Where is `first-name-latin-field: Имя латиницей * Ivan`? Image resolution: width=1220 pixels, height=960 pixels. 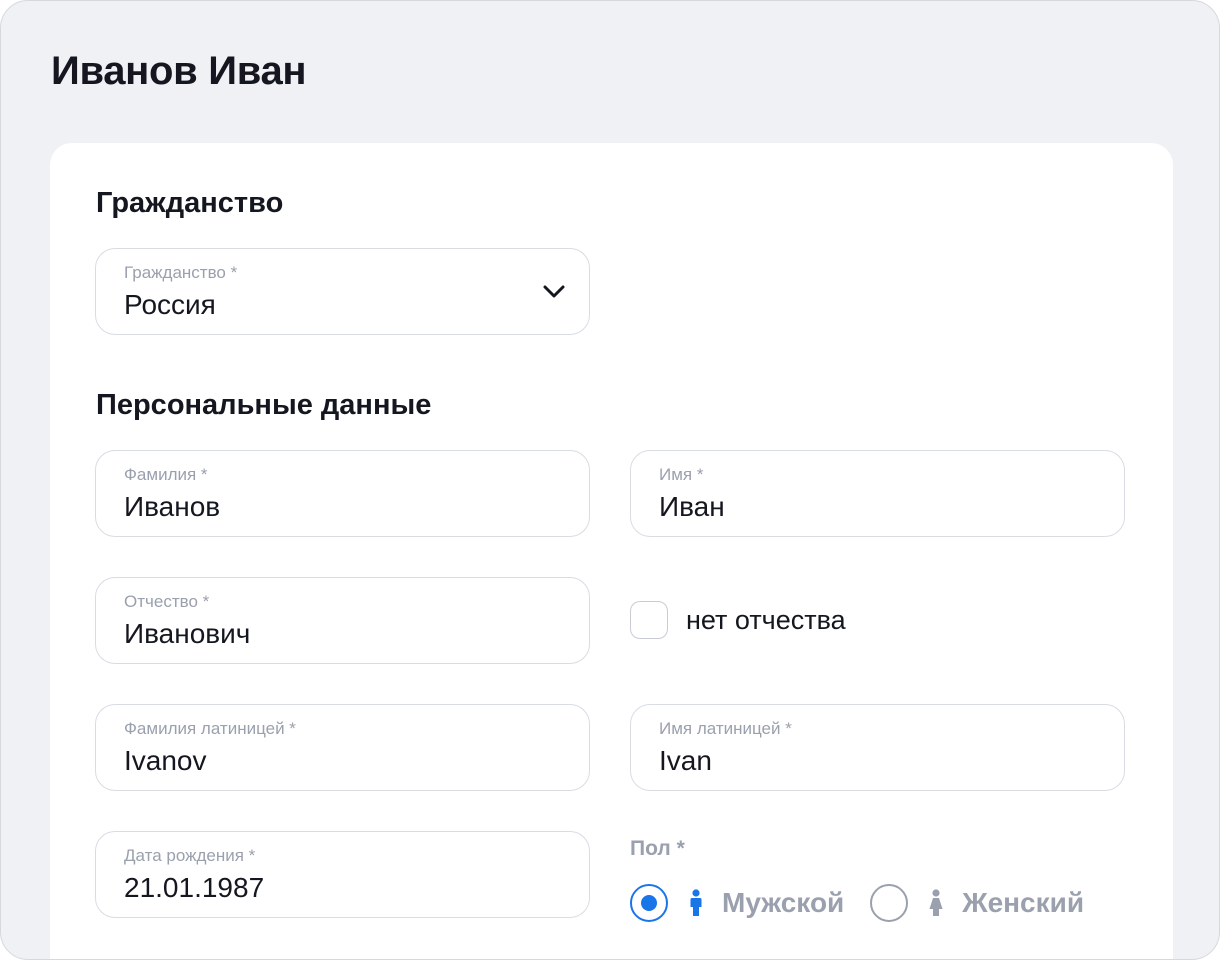 first-name-latin-field: Имя латиницей * Ivan is located at coordinates (877, 747).